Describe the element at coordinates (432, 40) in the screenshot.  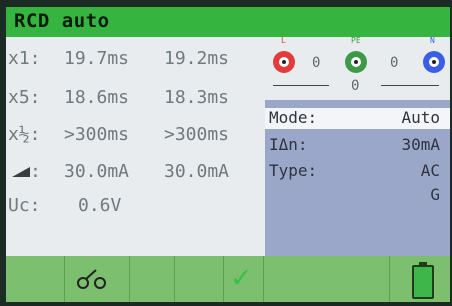
I see `terminal-label-n: N` at that location.